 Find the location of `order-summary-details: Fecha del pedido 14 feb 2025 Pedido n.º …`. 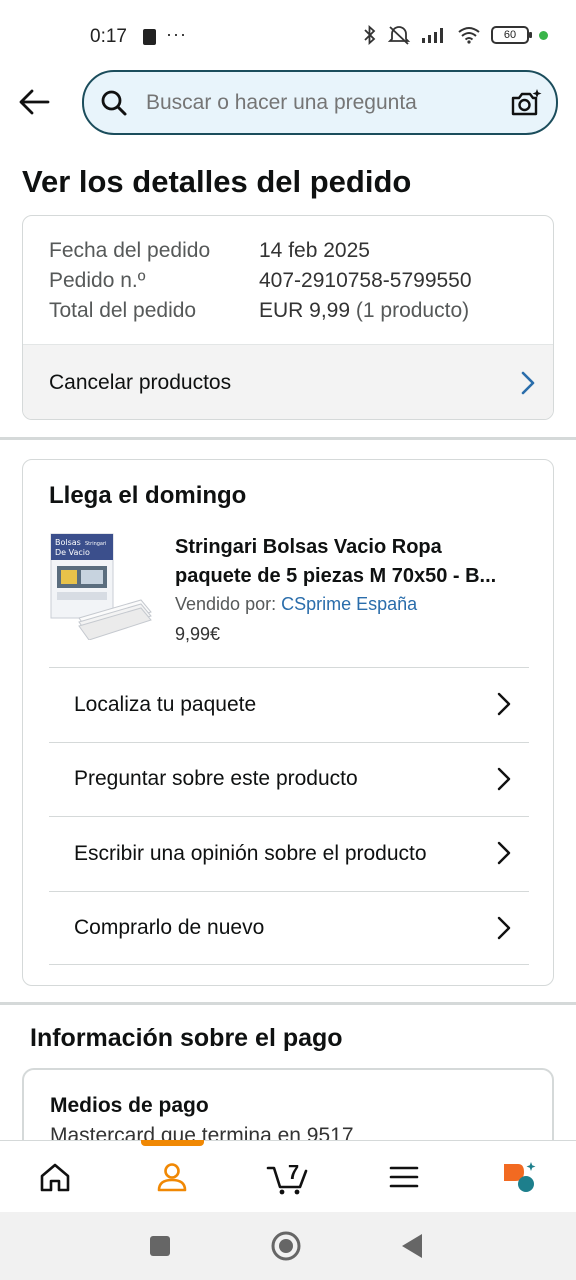

order-summary-details: Fecha del pedido 14 feb 2025 Pedido n.º … is located at coordinates (288, 271).